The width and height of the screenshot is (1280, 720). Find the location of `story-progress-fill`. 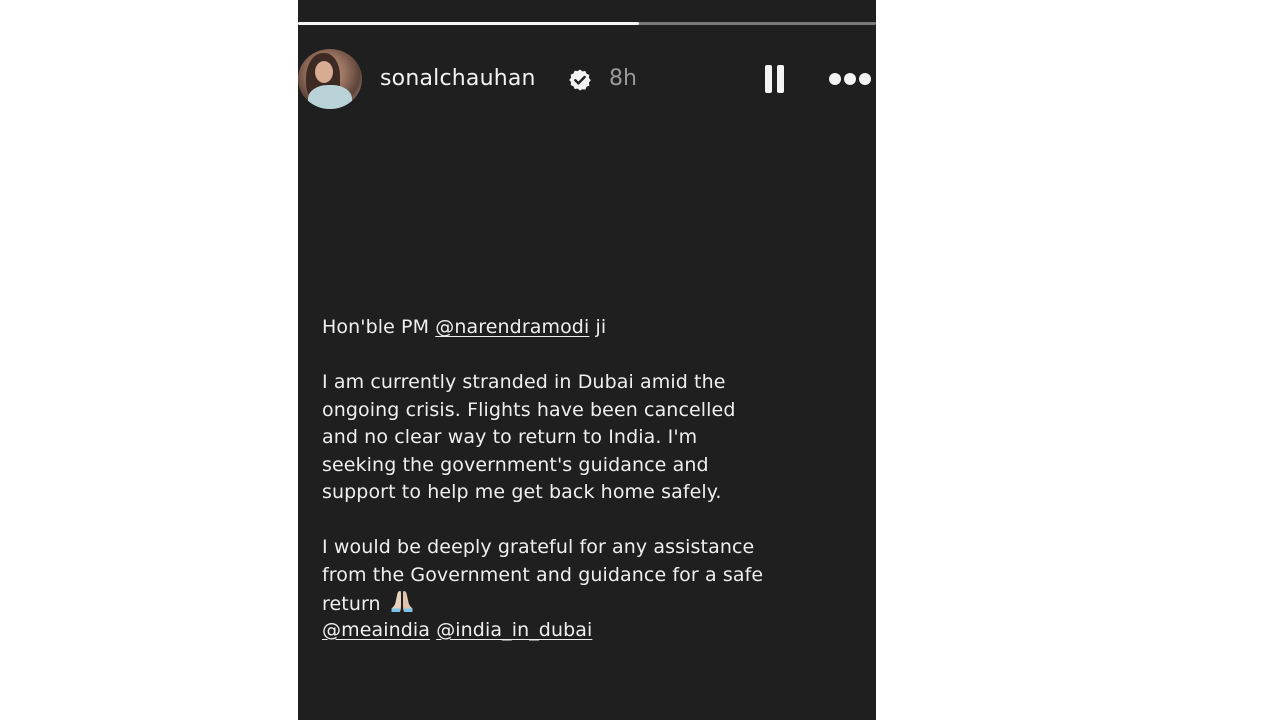

story-progress-fill is located at coordinates (469, 23).